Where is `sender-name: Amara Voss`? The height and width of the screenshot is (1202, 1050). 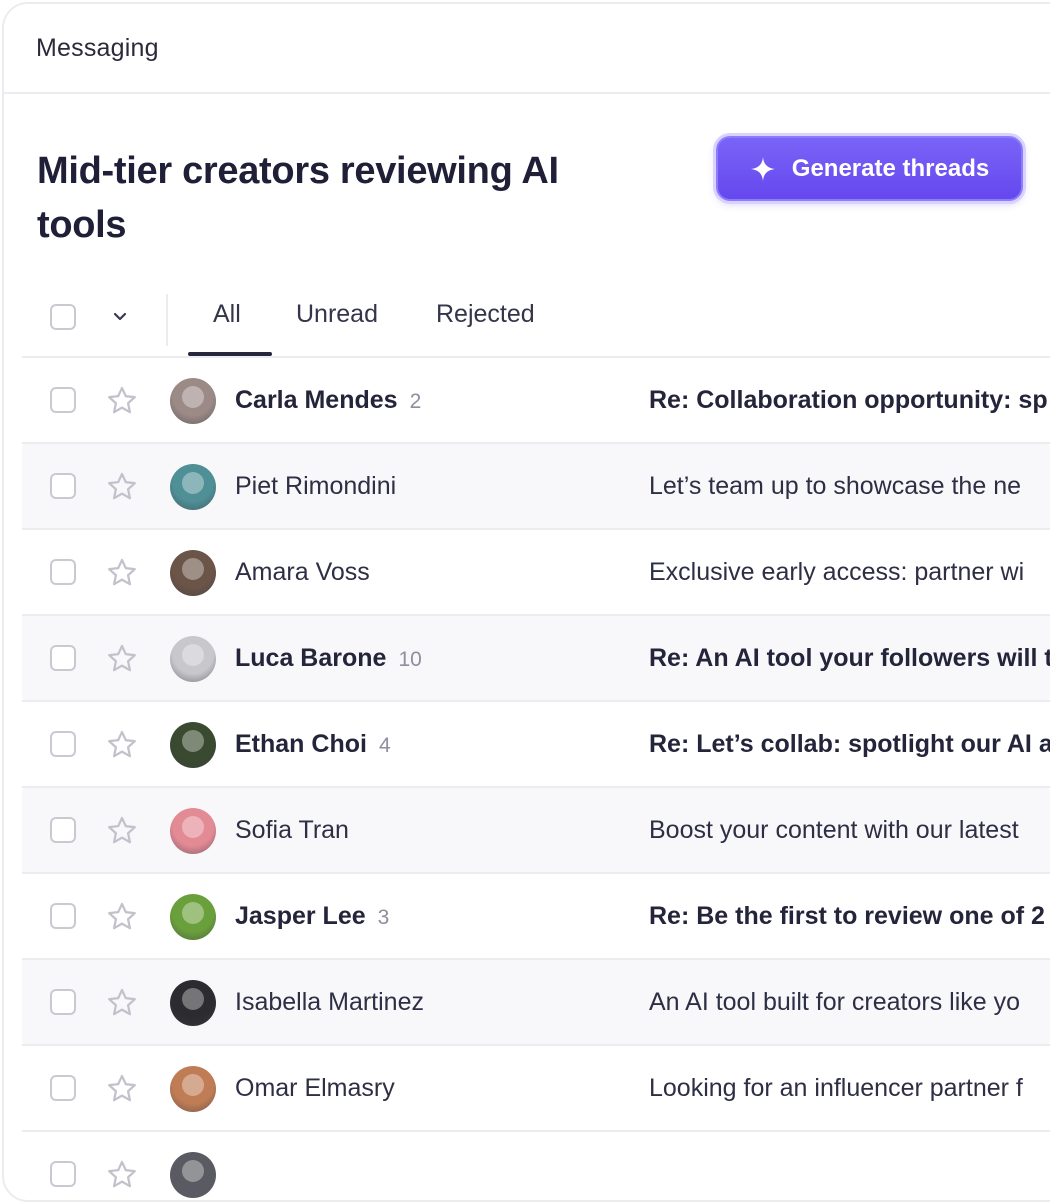
sender-name: Amara Voss is located at coordinates (308, 572).